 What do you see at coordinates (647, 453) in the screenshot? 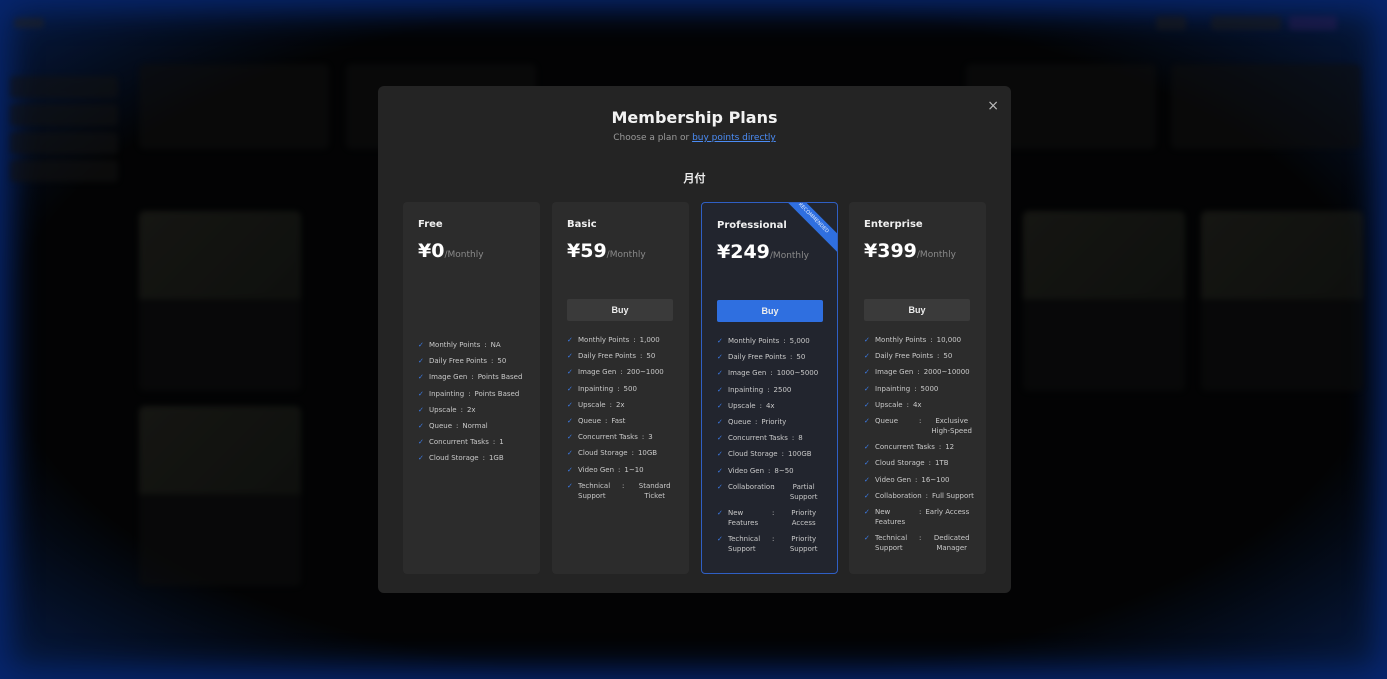
I see `feature-value: 10GB` at bounding box center [647, 453].